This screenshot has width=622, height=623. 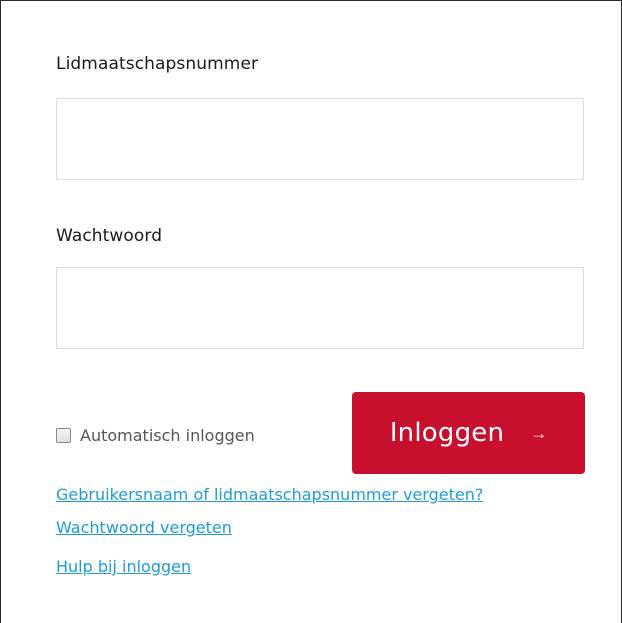 What do you see at coordinates (320, 139) in the screenshot?
I see `member-number-input` at bounding box center [320, 139].